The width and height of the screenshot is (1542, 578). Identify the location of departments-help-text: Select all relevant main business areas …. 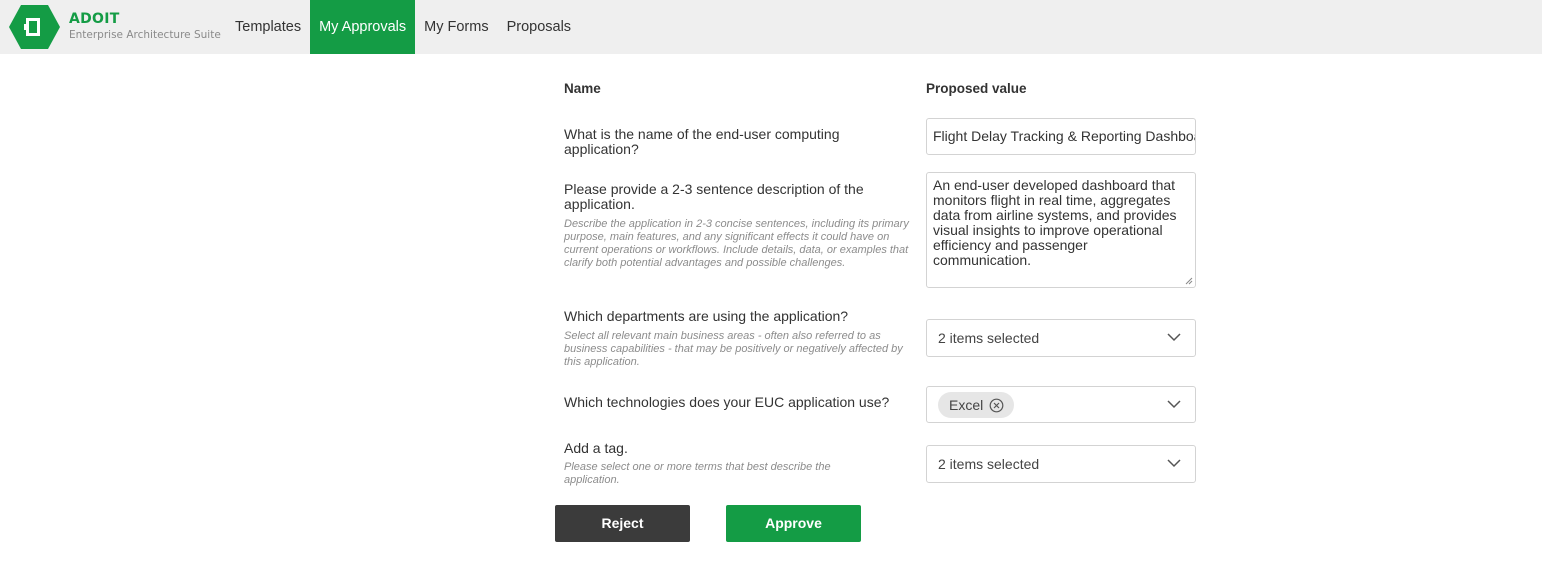
(733, 349).